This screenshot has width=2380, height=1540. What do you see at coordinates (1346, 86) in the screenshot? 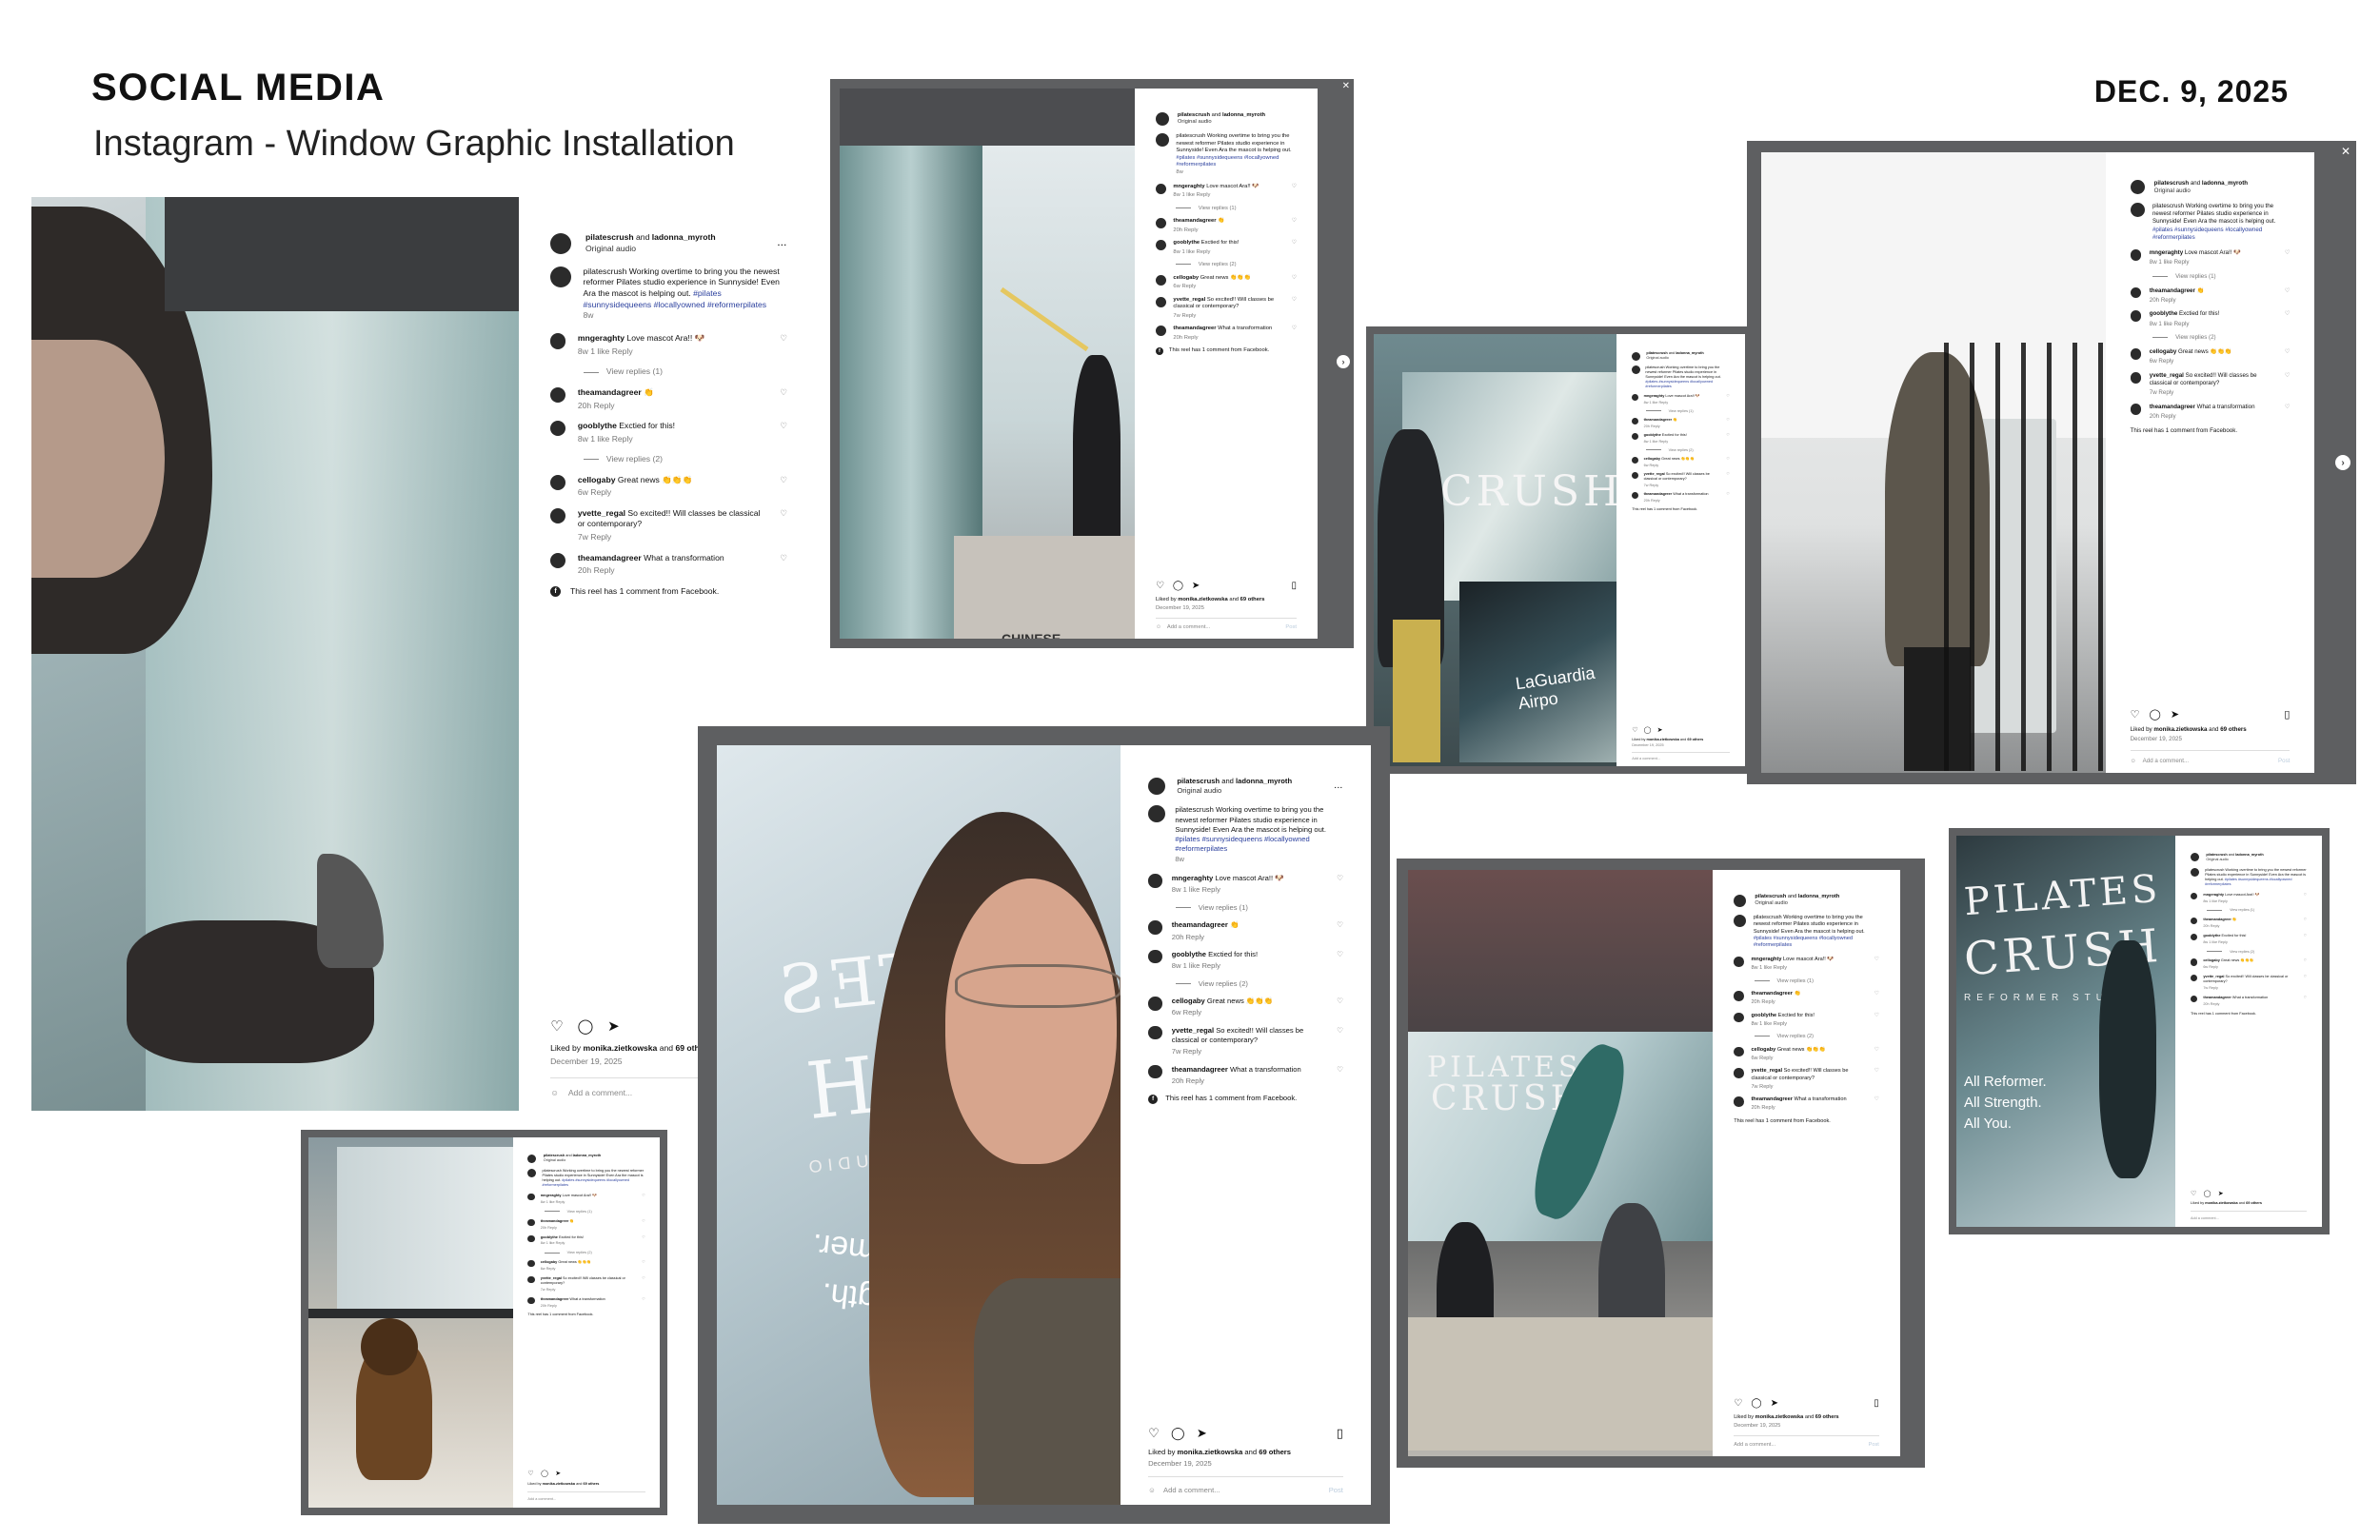
I see `close-icon: ✕` at bounding box center [1346, 86].